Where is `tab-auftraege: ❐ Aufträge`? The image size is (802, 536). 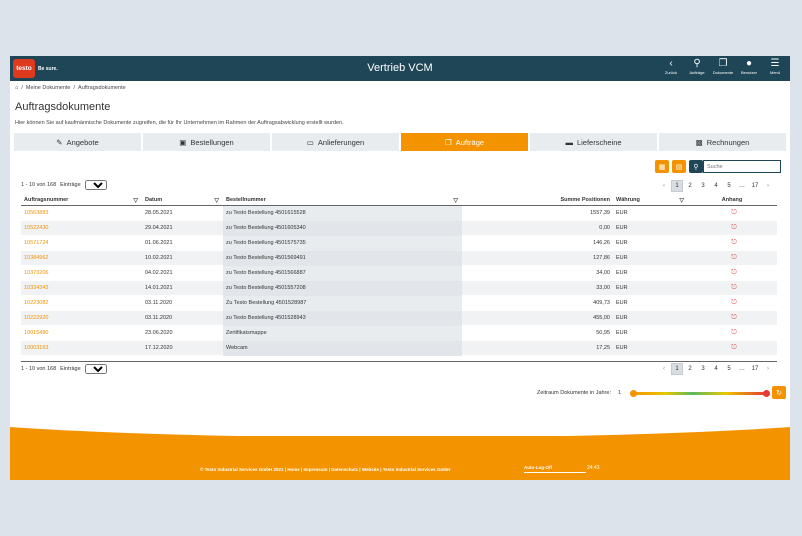
tab-auftraege: ❐ Aufträge is located at coordinates (464, 142).